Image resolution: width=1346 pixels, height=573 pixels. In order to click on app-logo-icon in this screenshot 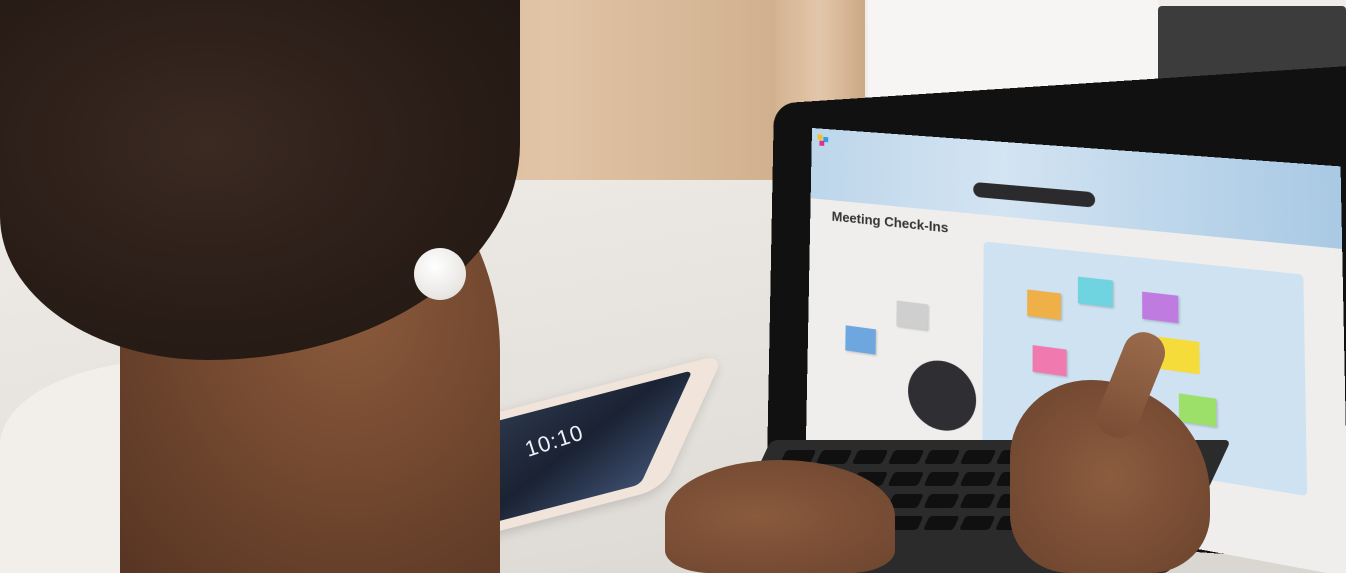, I will do `click(823, 140)`.